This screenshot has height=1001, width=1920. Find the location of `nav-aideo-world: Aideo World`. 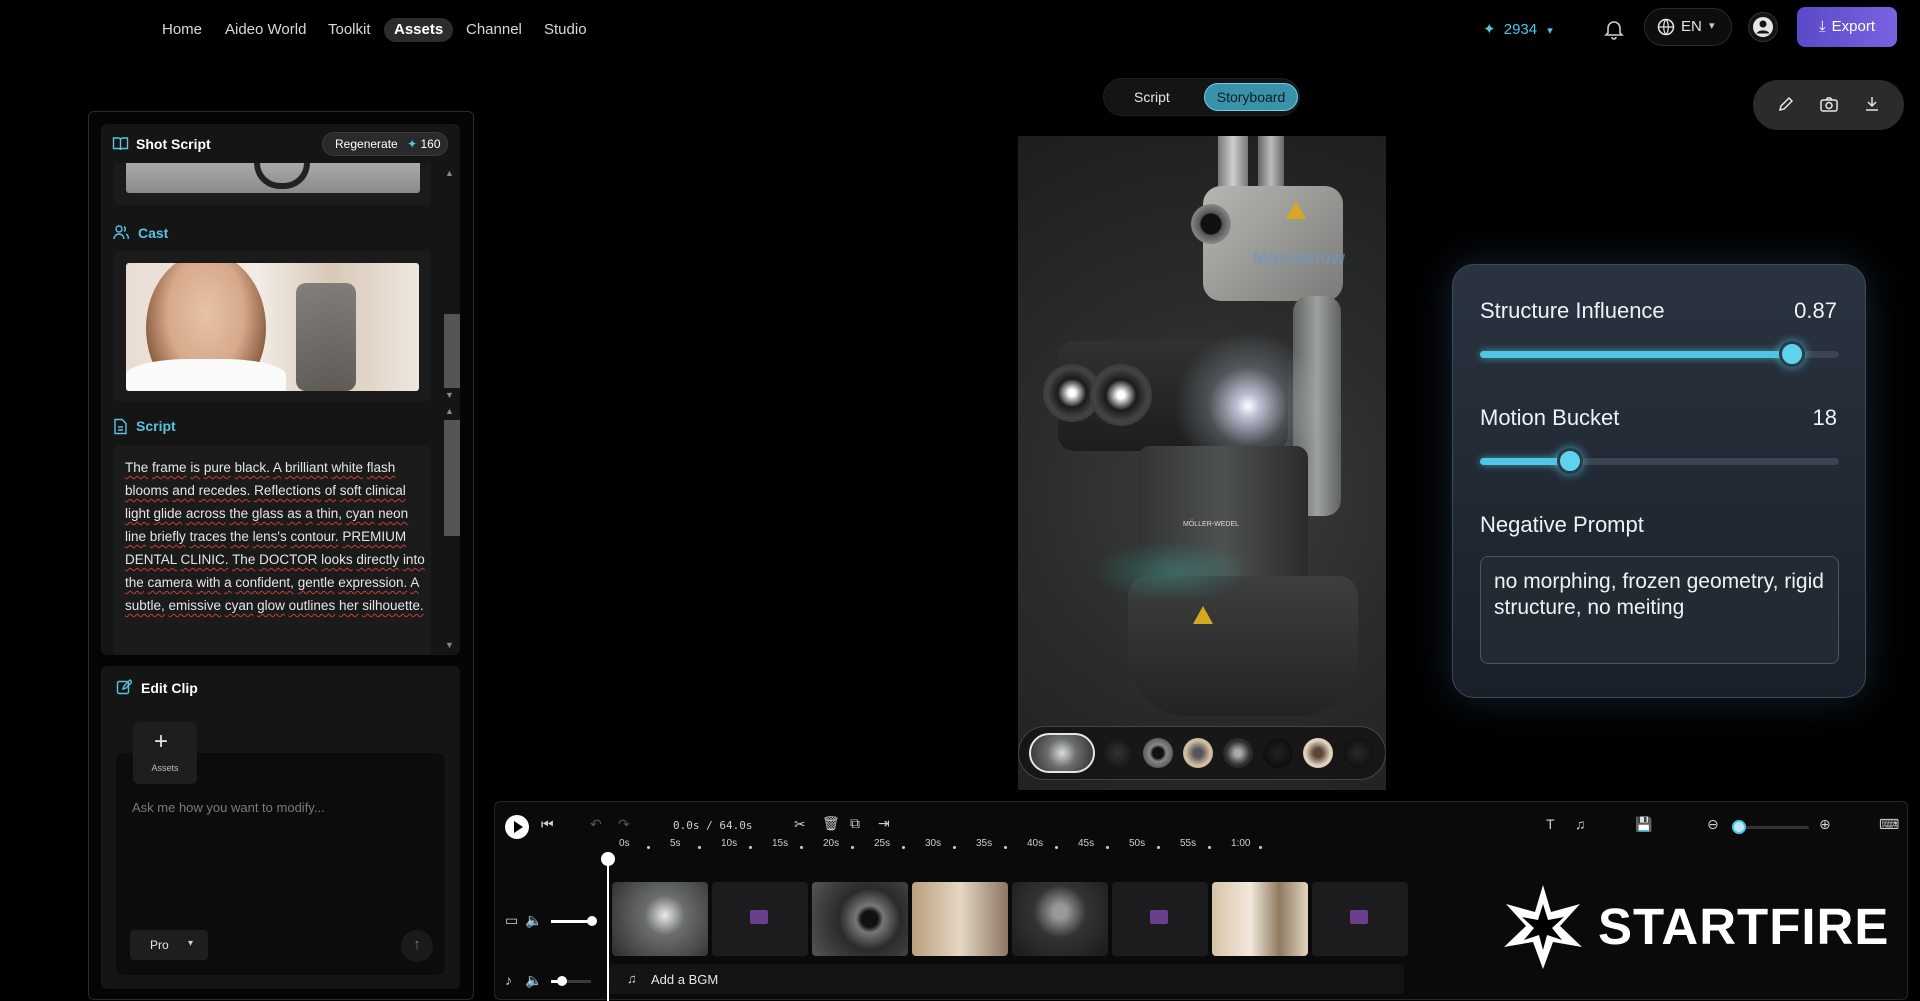

nav-aideo-world: Aideo World is located at coordinates (265, 30).